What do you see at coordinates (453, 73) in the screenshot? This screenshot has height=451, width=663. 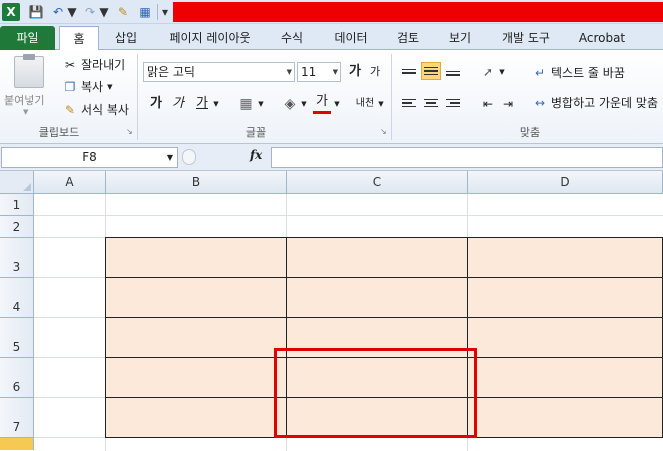 I see `align-bottom-button` at bounding box center [453, 73].